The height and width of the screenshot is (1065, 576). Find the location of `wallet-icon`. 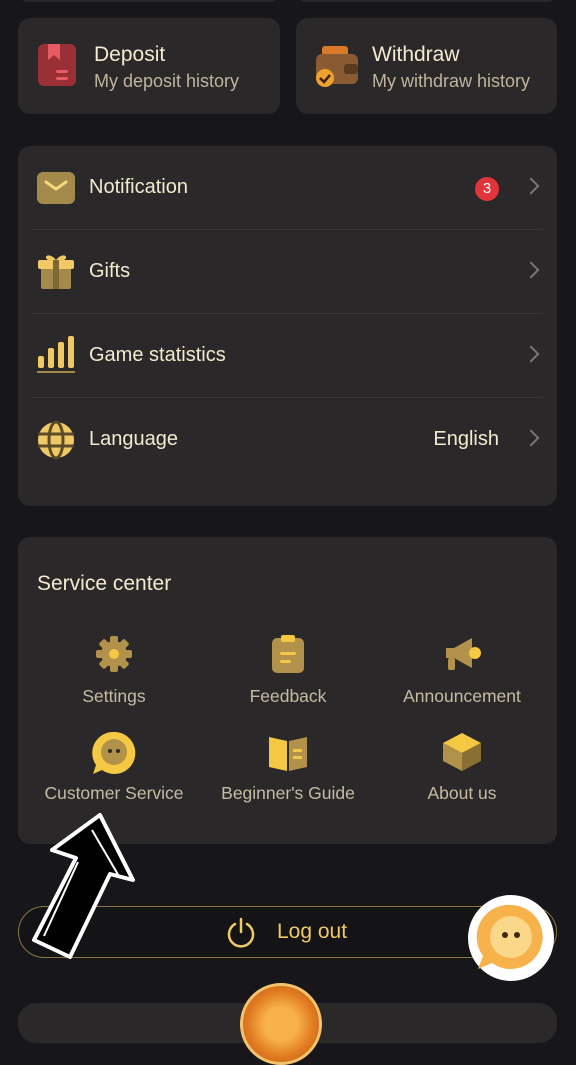

wallet-icon is located at coordinates (337, 66).